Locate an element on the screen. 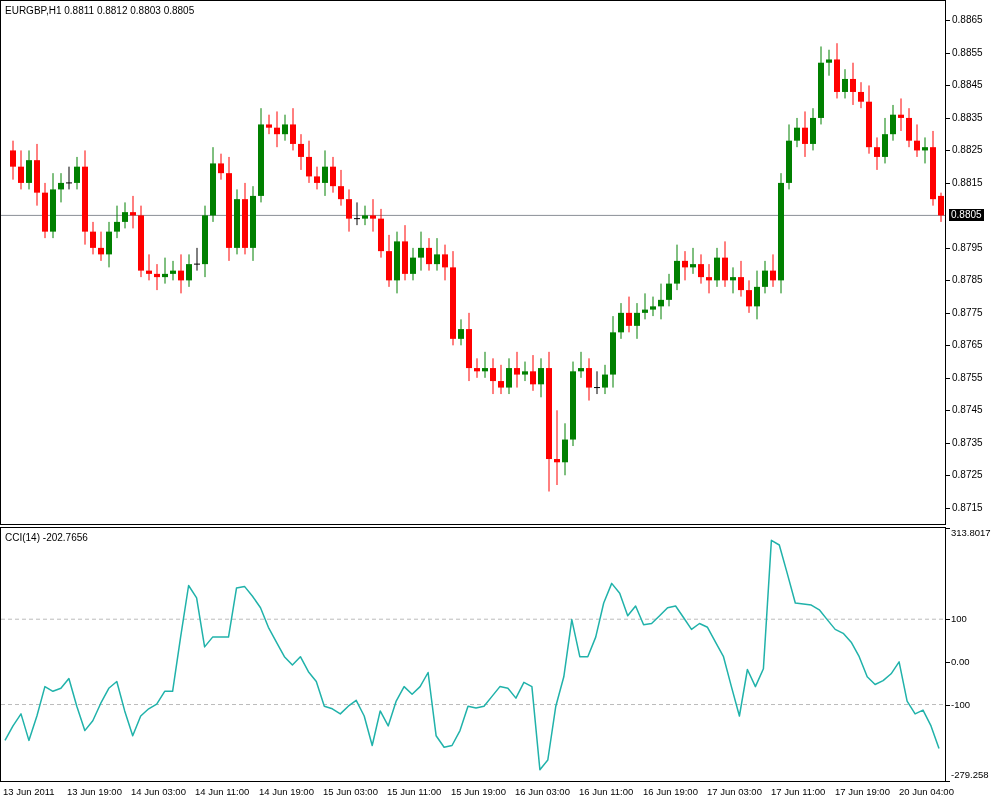  time-label: 14 Jun 03:00 is located at coordinates (158, 791).